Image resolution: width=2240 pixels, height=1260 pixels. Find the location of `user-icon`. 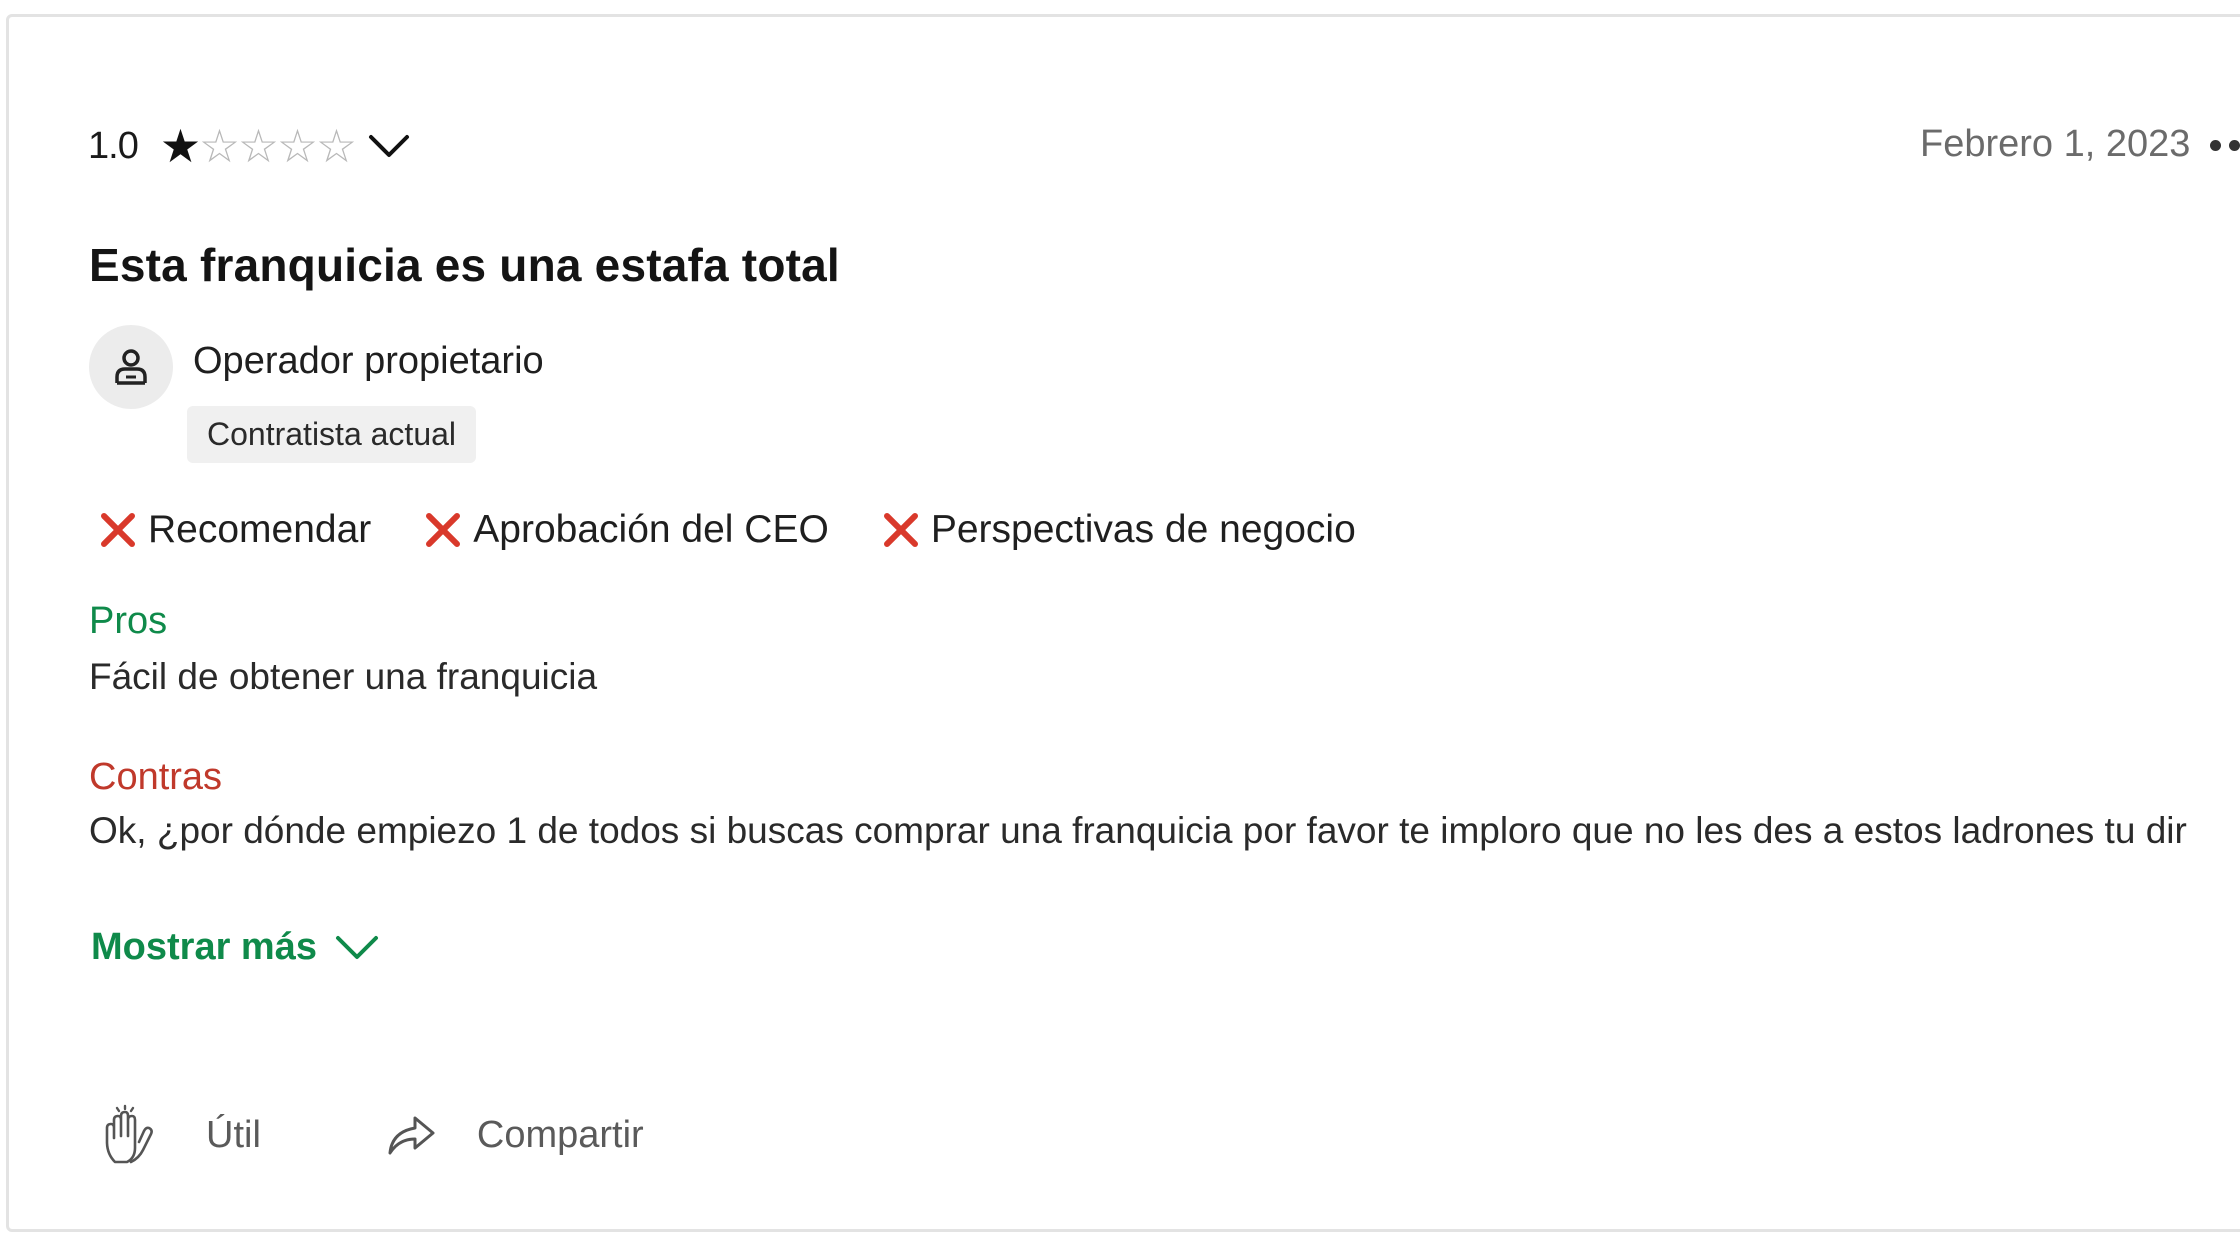

user-icon is located at coordinates (131, 367).